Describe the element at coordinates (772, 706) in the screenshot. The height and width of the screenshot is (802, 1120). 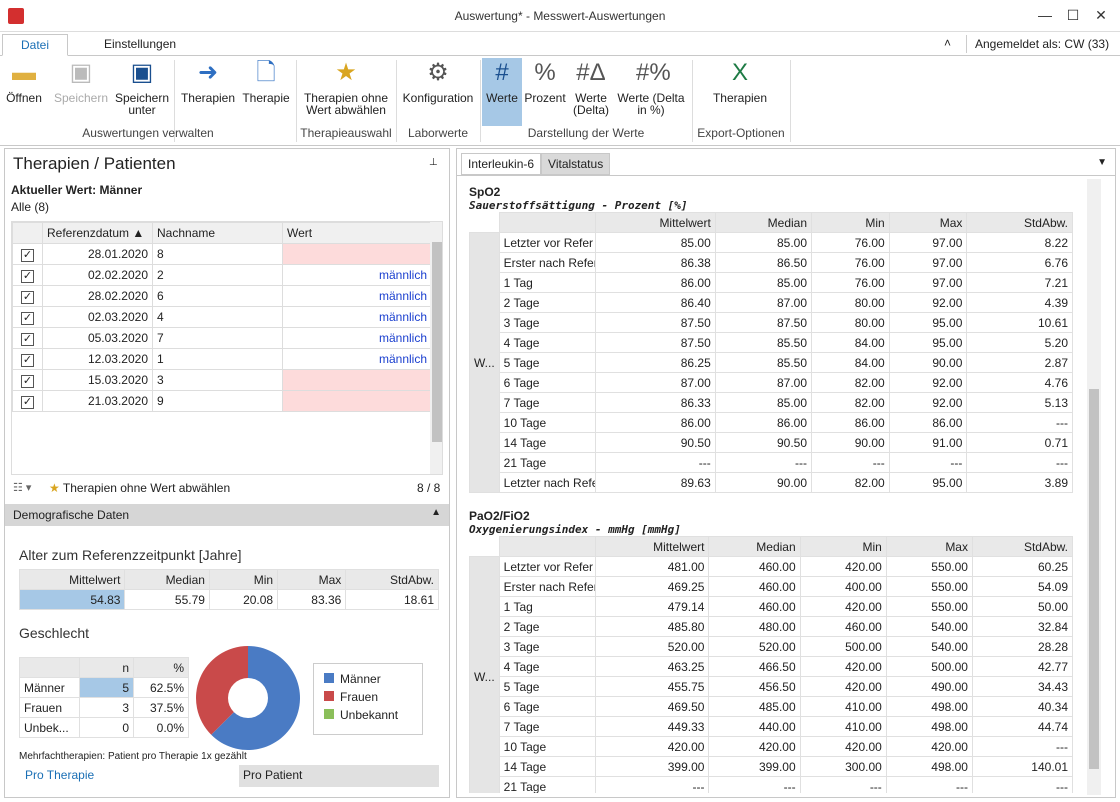
I see `result-row: 6 Tage 469.50 485.00 410.00 498.00 40.34` at that location.